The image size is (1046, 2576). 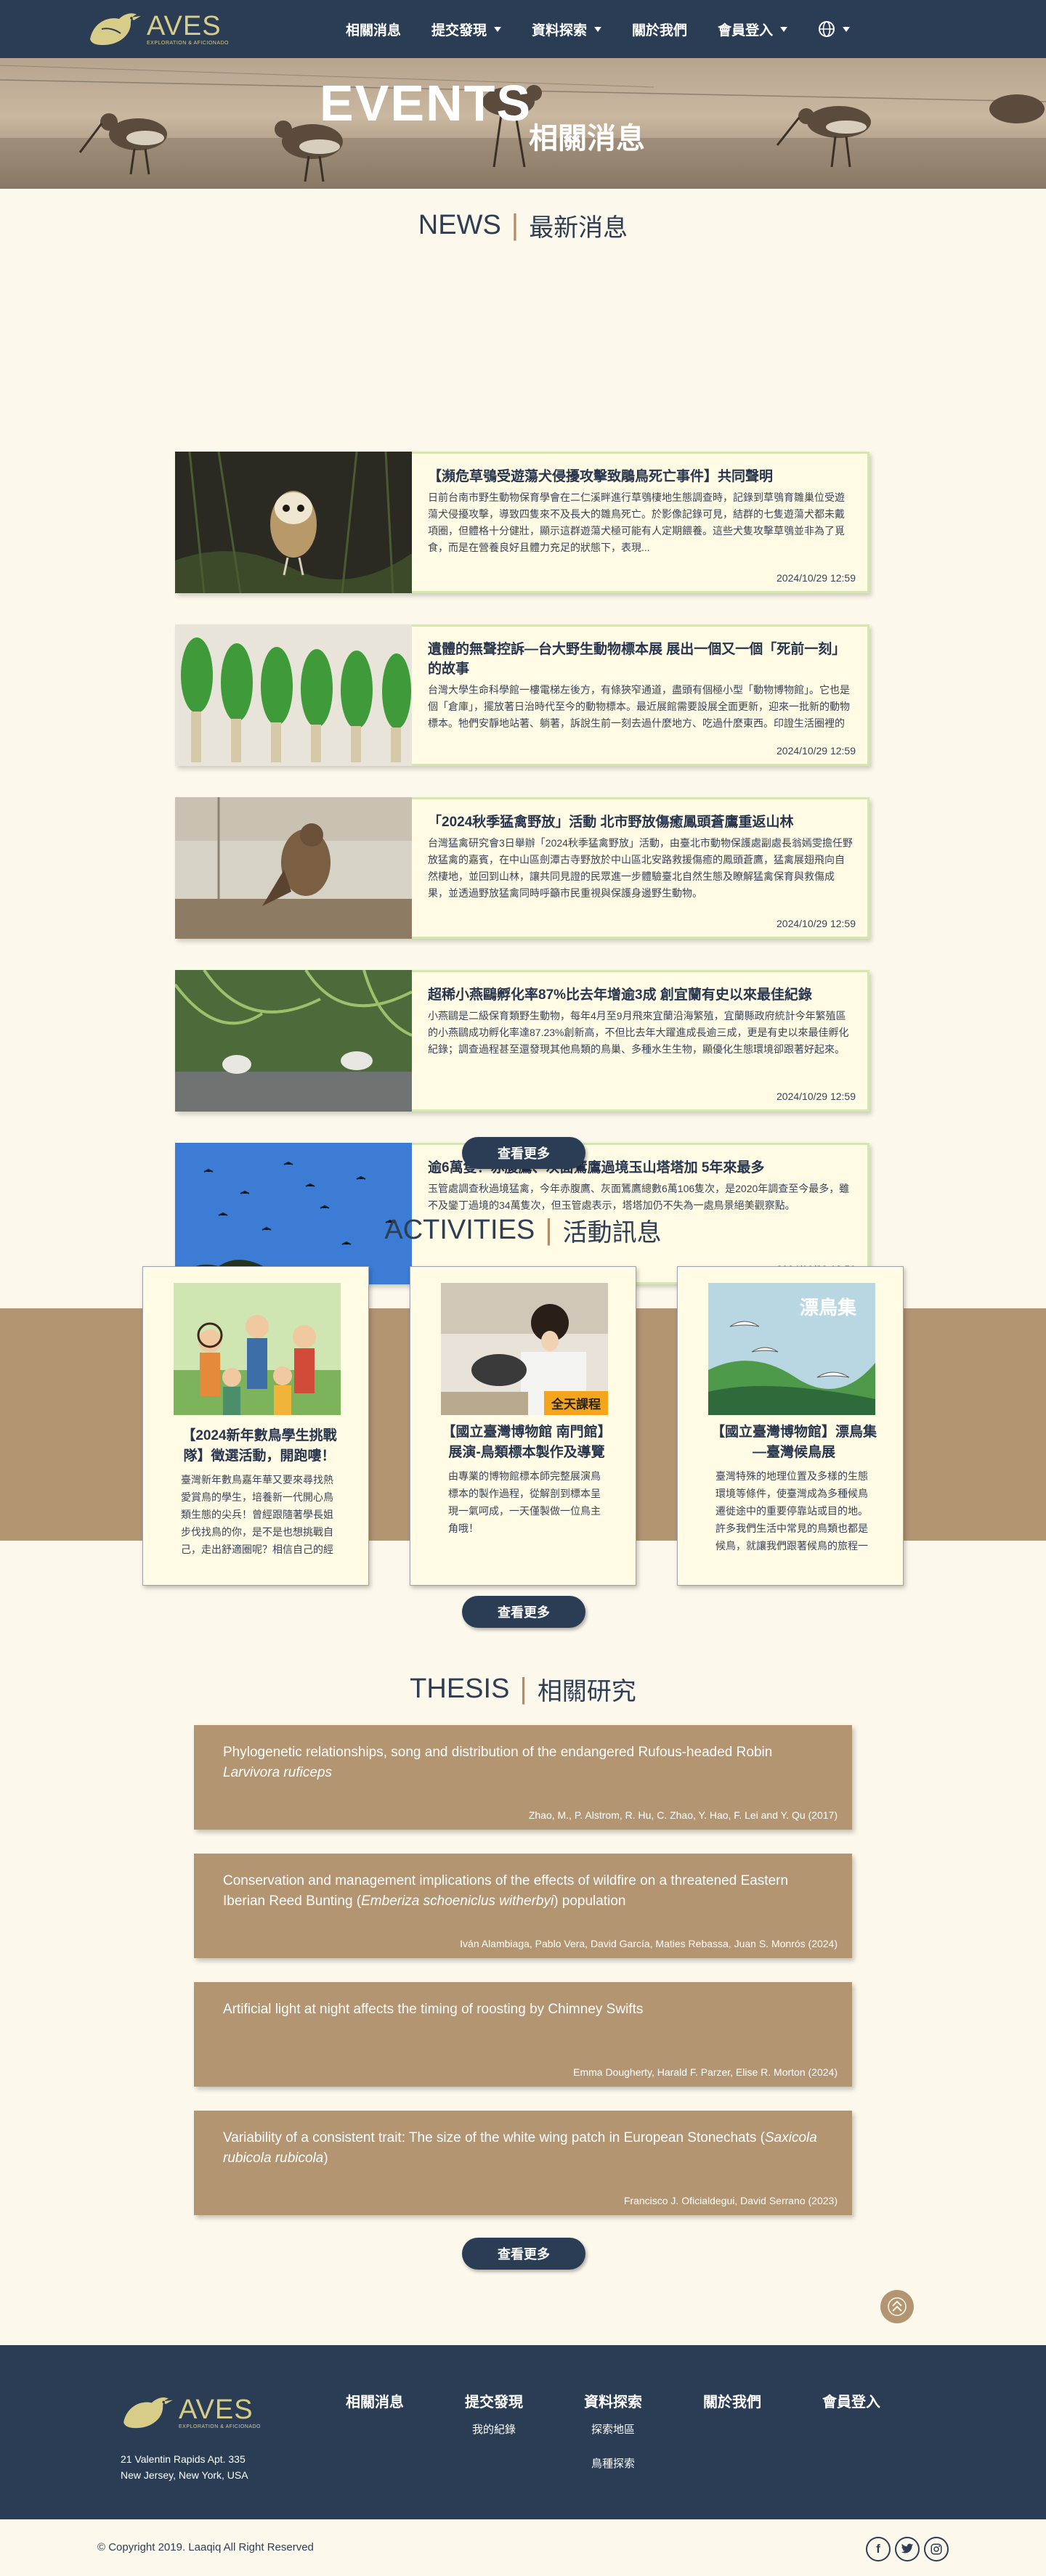 What do you see at coordinates (560, 30) in the screenshot?
I see `nav-item-label: 資料探索` at bounding box center [560, 30].